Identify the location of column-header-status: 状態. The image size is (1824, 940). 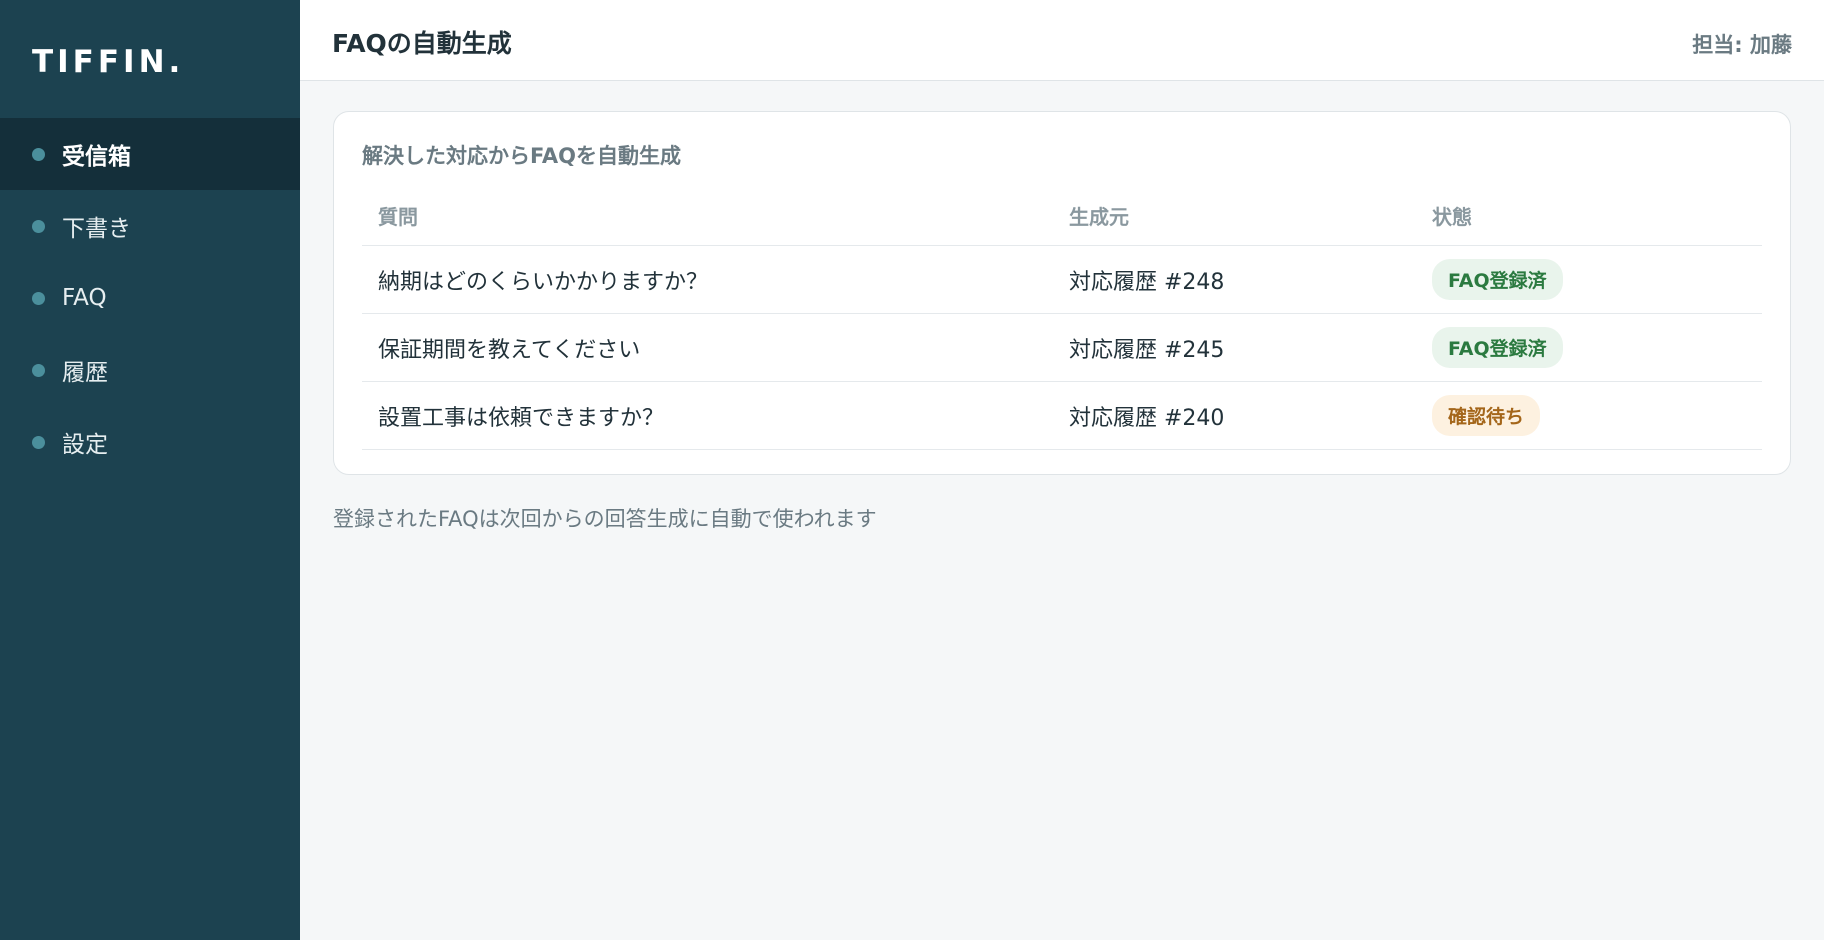
(1452, 217).